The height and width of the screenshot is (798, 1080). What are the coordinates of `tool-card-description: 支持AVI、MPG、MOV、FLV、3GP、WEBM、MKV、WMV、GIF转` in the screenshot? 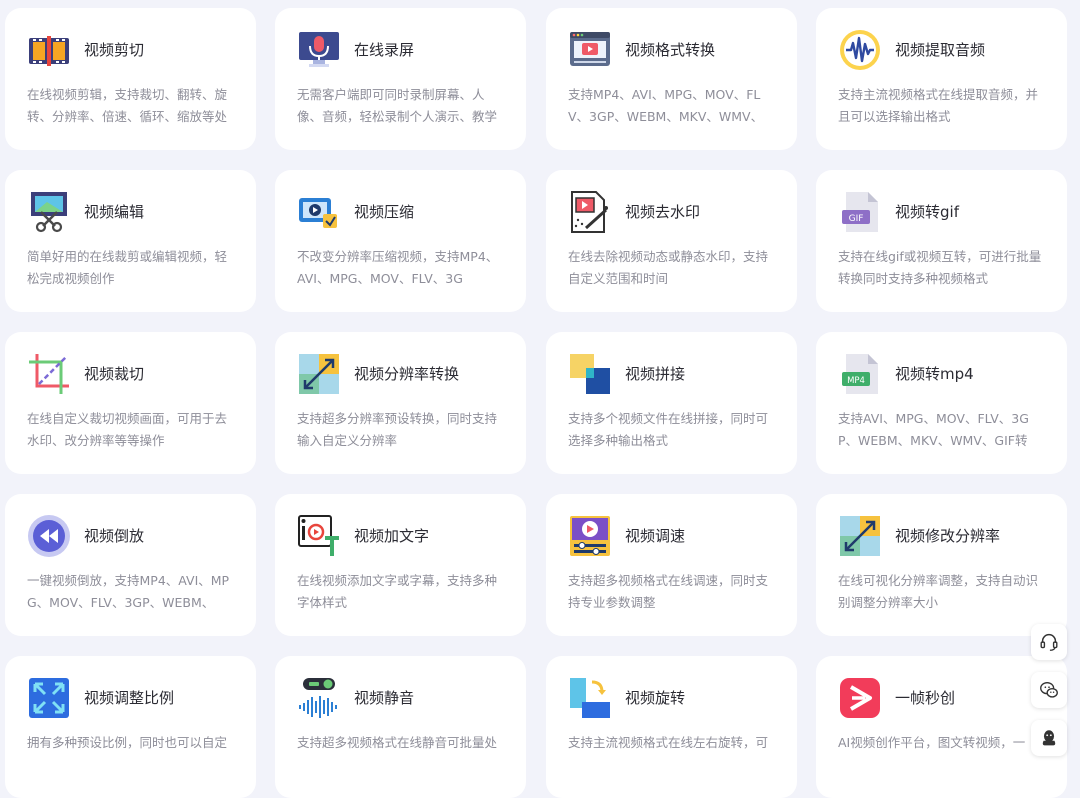 It's located at (933, 429).